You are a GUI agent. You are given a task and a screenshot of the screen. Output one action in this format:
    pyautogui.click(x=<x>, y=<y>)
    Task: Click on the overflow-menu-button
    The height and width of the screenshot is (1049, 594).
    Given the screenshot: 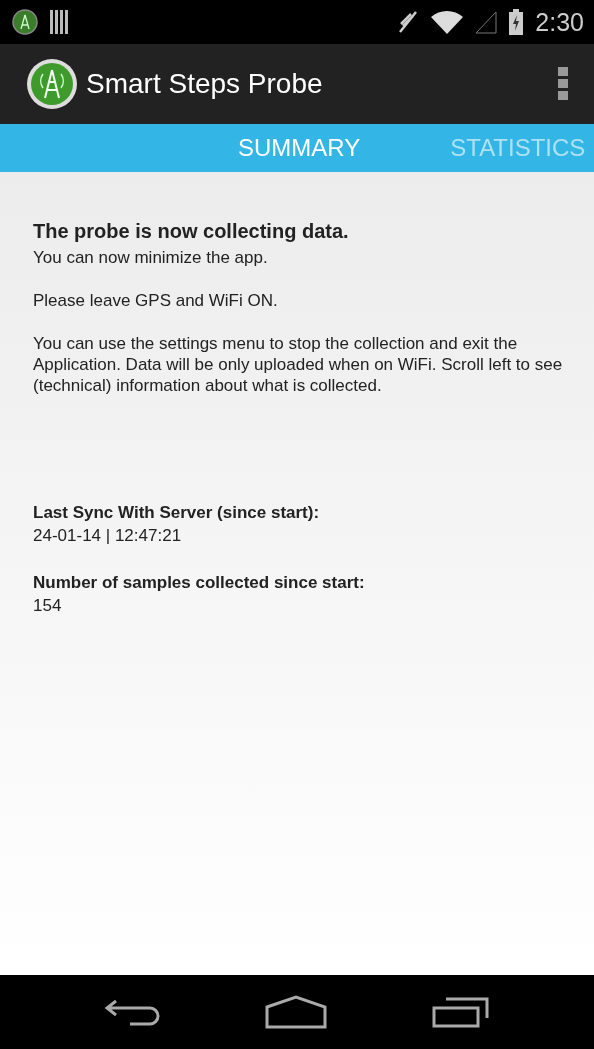 What is the action you would take?
    pyautogui.click(x=563, y=84)
    